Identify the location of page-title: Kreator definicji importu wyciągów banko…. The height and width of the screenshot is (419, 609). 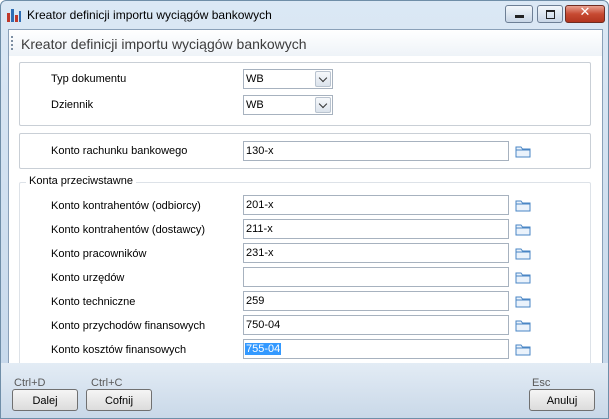
(164, 44).